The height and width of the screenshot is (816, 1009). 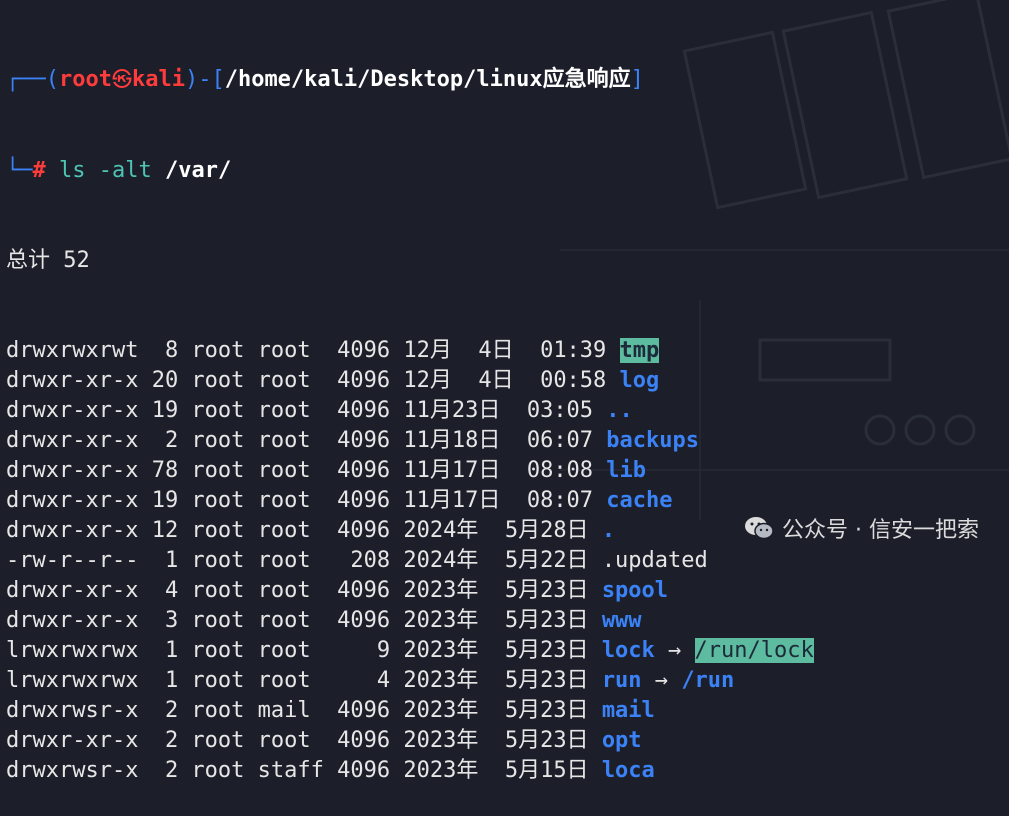 What do you see at coordinates (304, 590) in the screenshot?
I see `row-meta: drwxr-xr-x 4 root root 4096 2023年 5月23日` at bounding box center [304, 590].